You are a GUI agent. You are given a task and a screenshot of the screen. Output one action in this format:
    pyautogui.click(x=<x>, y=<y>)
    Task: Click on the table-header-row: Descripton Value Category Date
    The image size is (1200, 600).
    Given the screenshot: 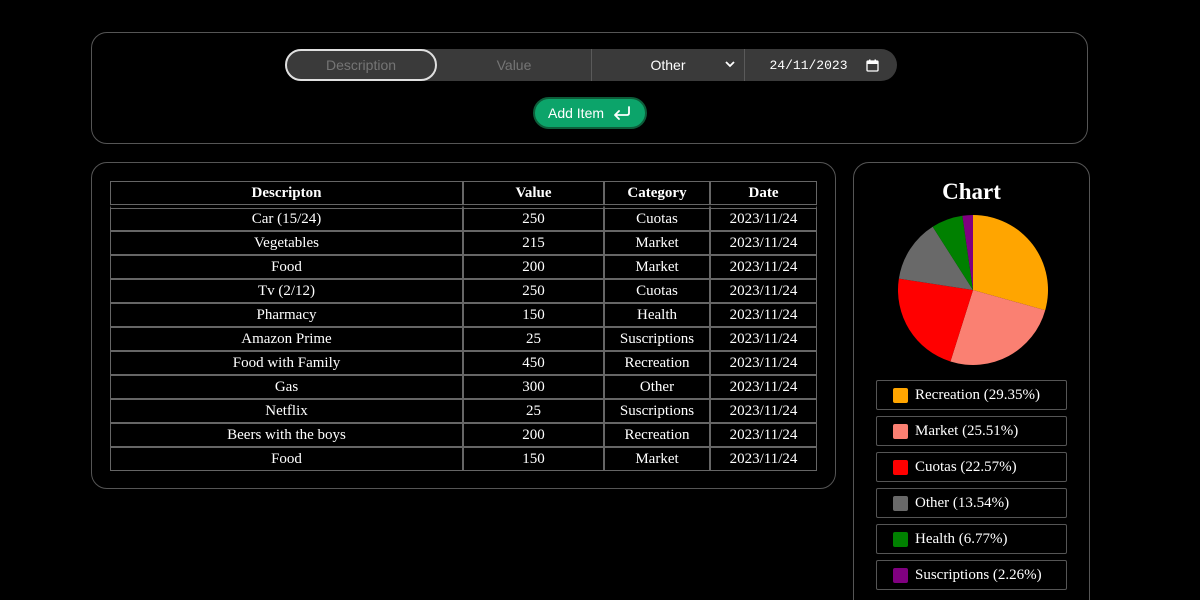 What is the action you would take?
    pyautogui.click(x=463, y=193)
    